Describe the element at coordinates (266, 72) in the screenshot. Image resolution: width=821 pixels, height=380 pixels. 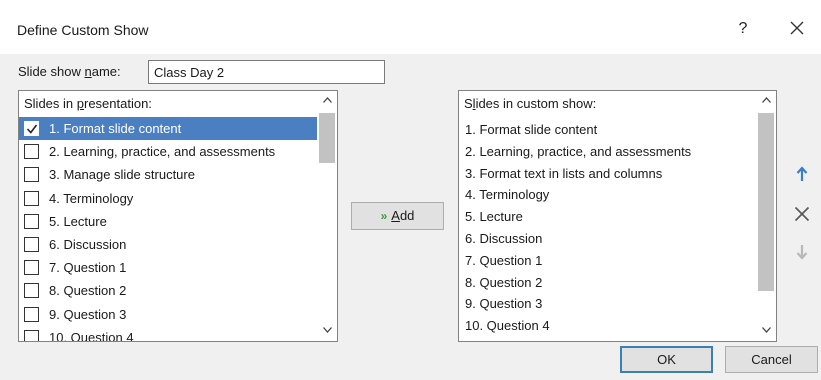
I see `slide-show-name-input` at that location.